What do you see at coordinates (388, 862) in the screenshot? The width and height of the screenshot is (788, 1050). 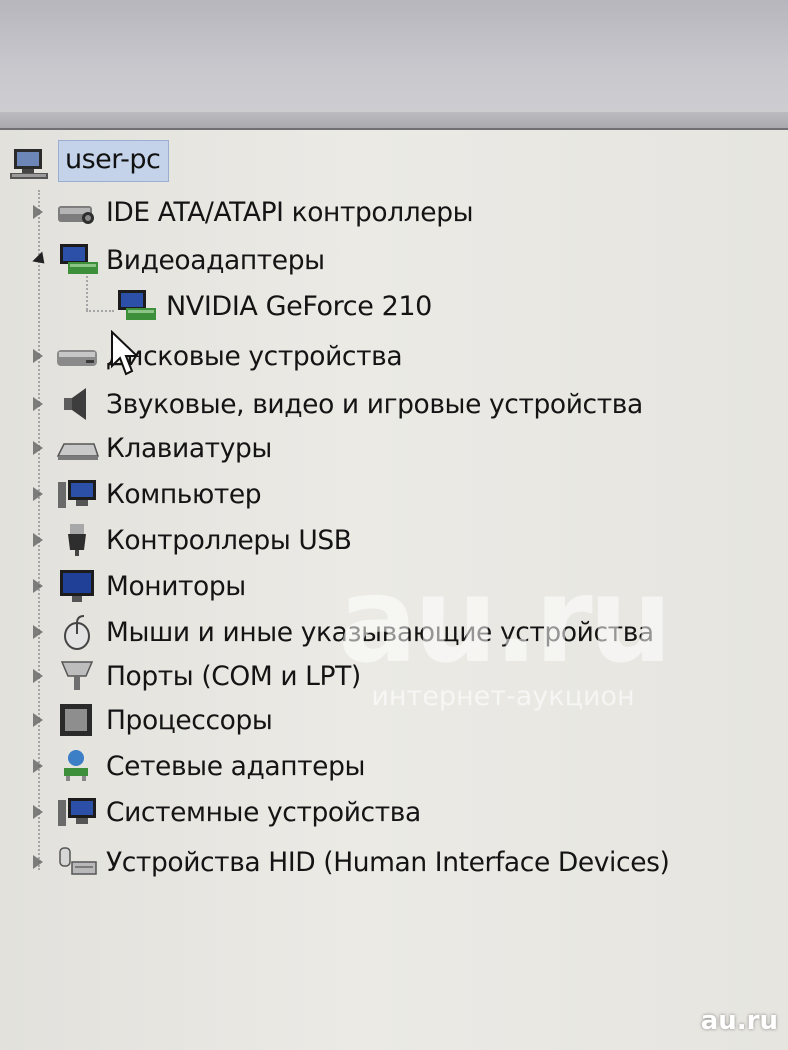 I see `tree-node-label: Устройства HID (Human Interface Devices)` at bounding box center [388, 862].